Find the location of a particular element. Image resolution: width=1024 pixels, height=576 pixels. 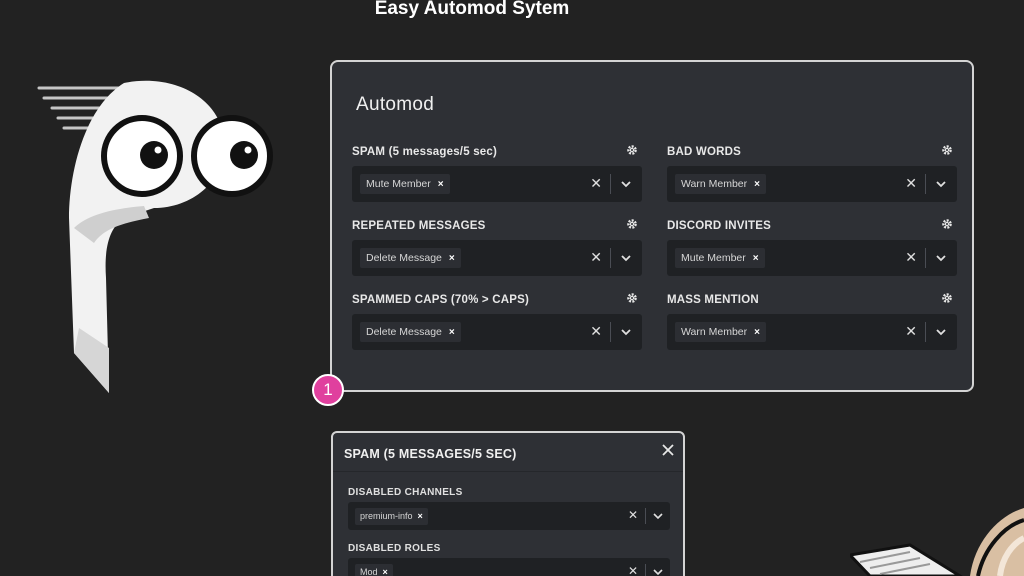

divider is located at coordinates (508, 471).